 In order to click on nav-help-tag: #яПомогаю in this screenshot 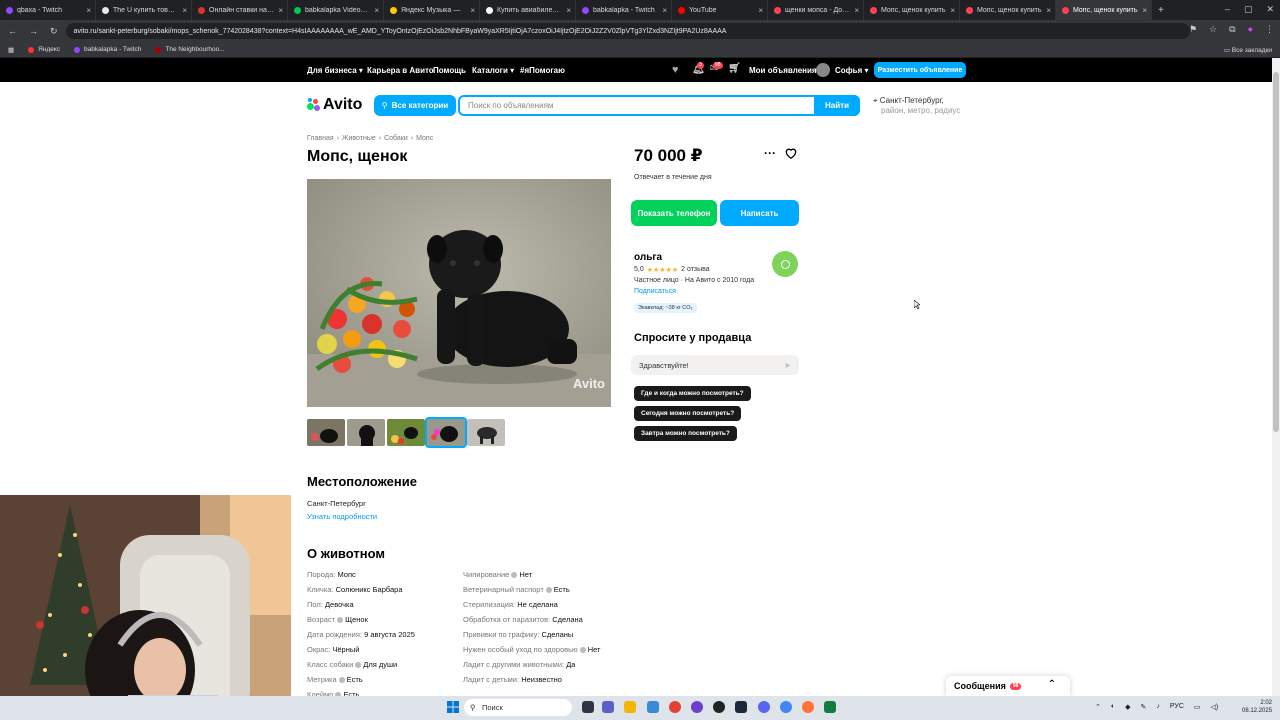, I will do `click(542, 70)`.